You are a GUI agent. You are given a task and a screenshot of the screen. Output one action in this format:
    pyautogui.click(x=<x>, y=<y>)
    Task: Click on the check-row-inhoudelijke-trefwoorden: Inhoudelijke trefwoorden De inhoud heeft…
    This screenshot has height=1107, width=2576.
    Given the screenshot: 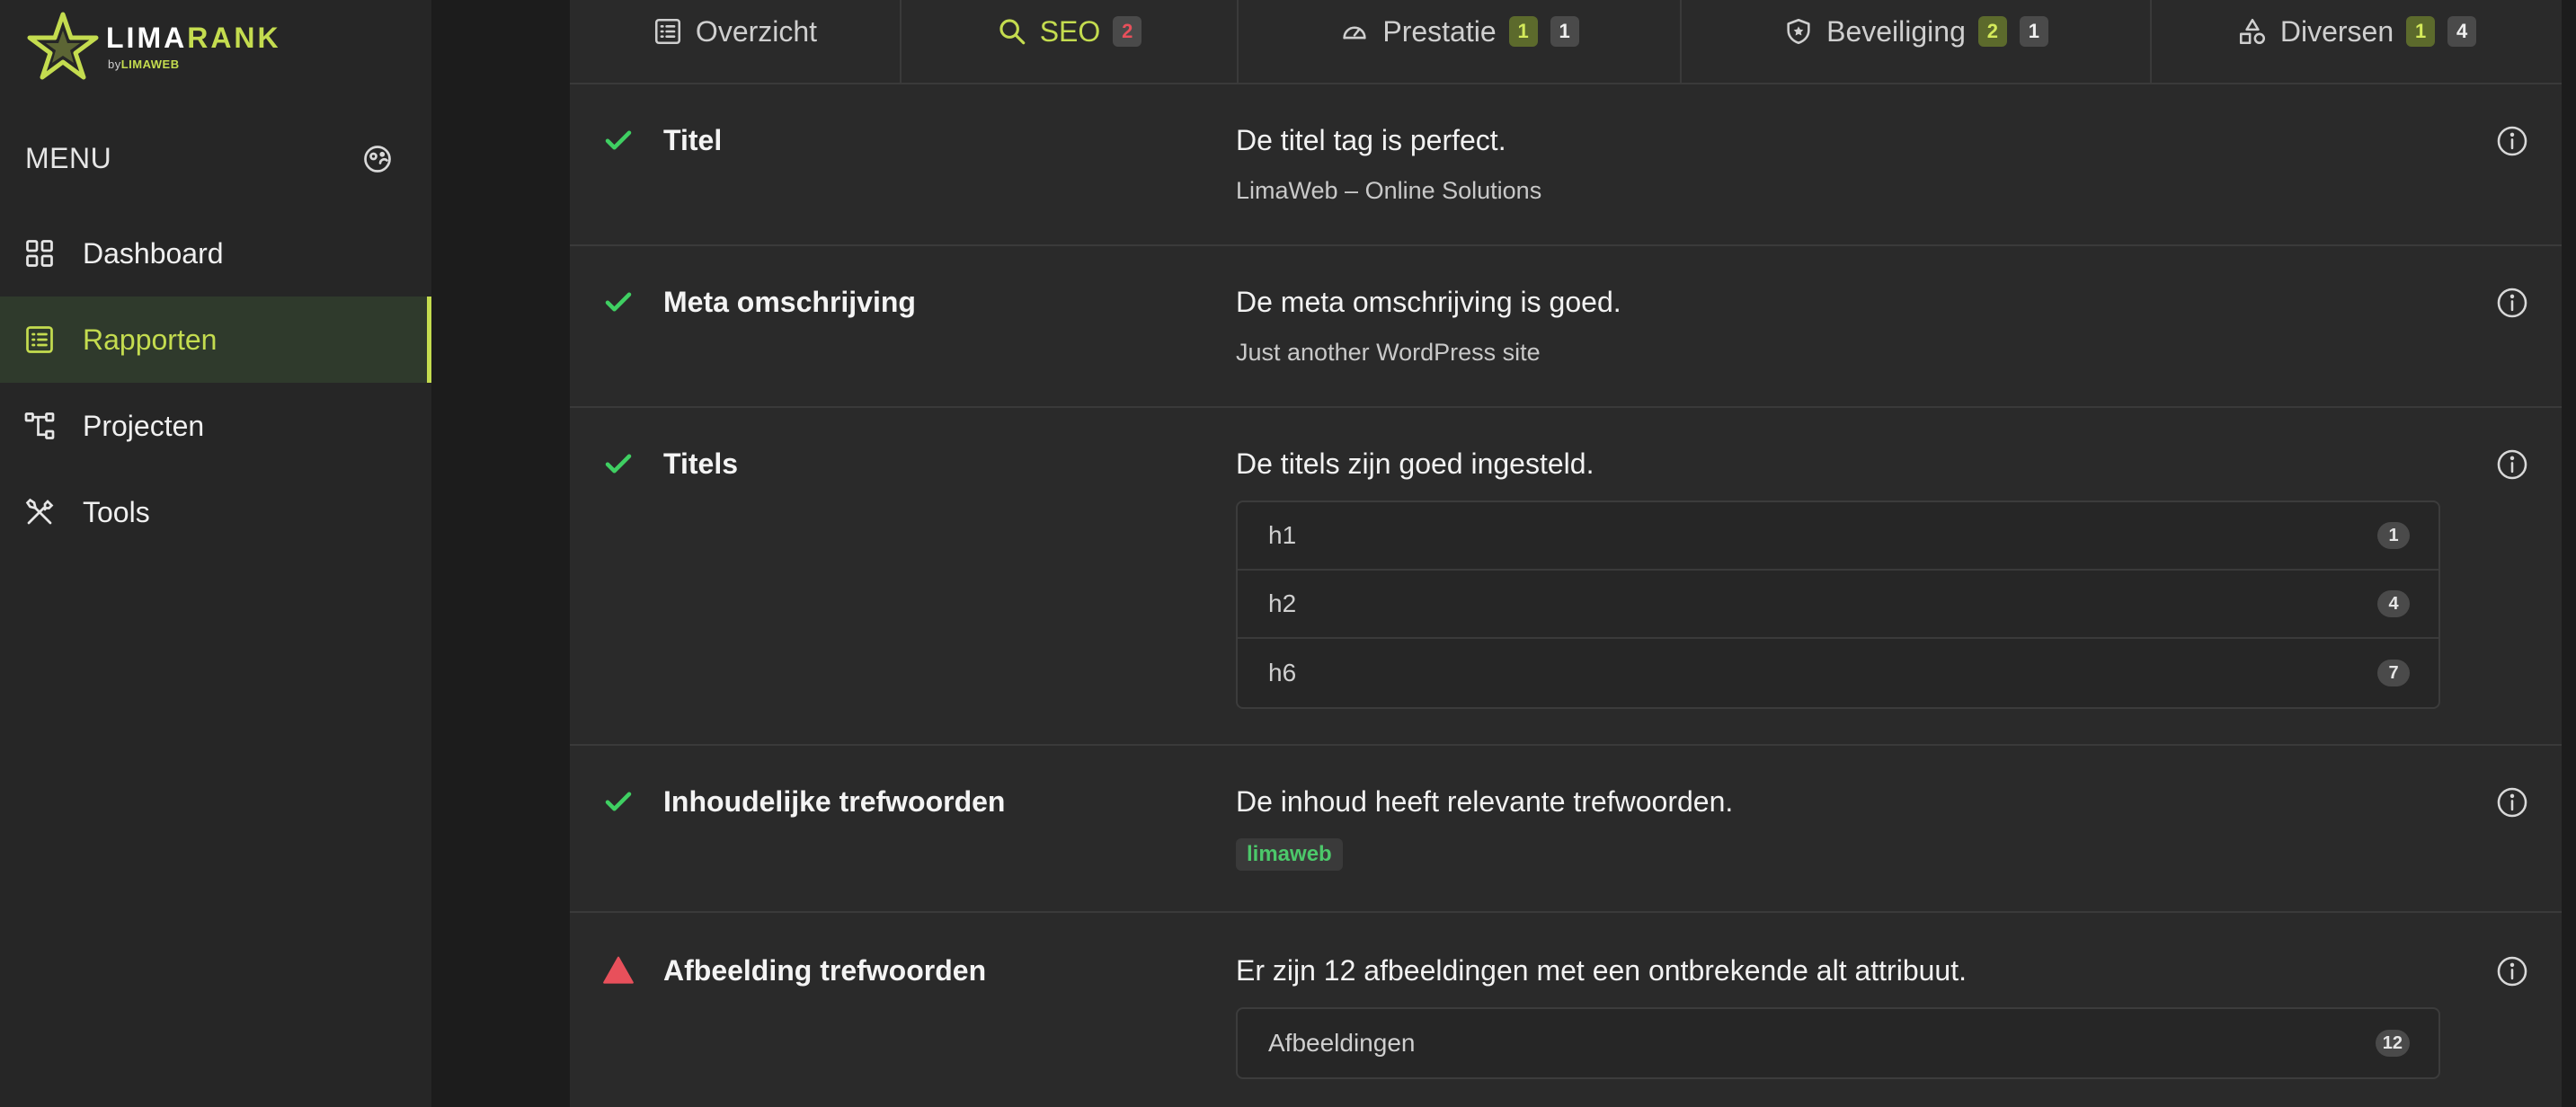 What is the action you would take?
    pyautogui.click(x=1566, y=829)
    